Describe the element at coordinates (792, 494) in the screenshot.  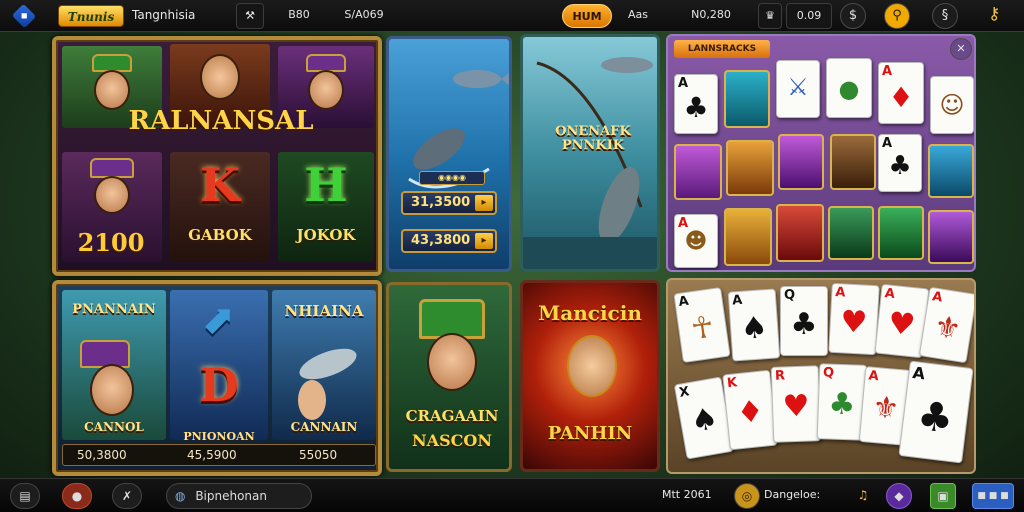
I see `coin-label: Dangeloe:` at that location.